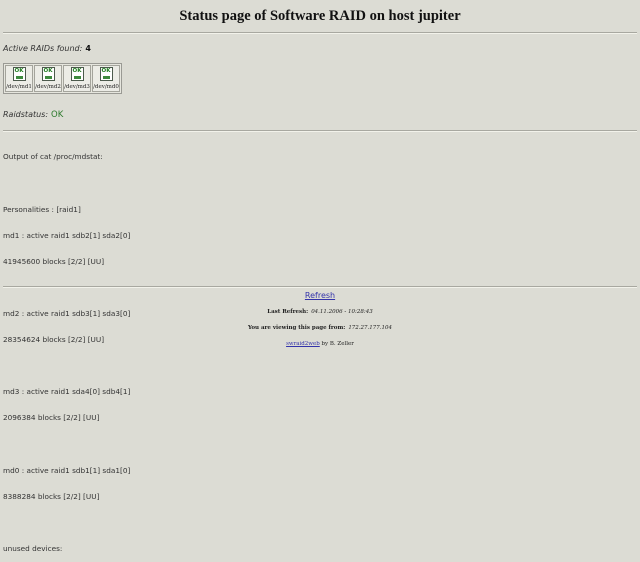 The width and height of the screenshot is (640, 562). I want to click on bottom-divider, so click(320, 287).